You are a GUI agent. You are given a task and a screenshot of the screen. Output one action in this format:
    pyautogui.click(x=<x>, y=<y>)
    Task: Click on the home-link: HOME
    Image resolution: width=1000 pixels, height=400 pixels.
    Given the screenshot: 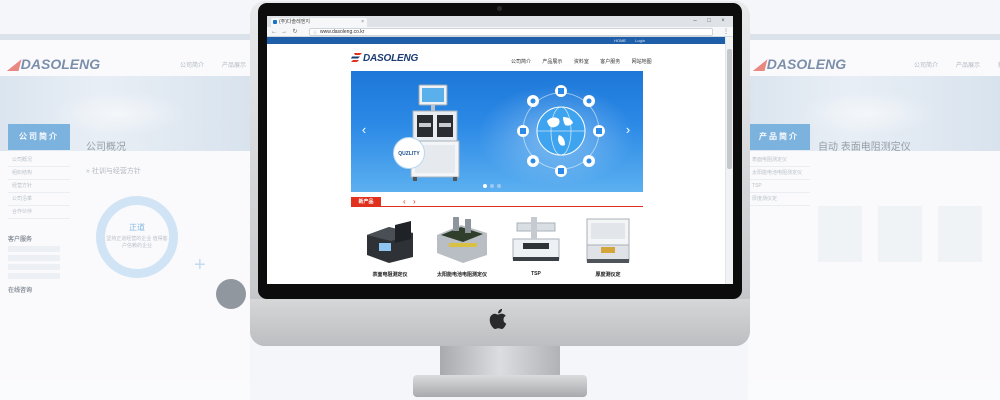 What is the action you would take?
    pyautogui.click(x=620, y=40)
    